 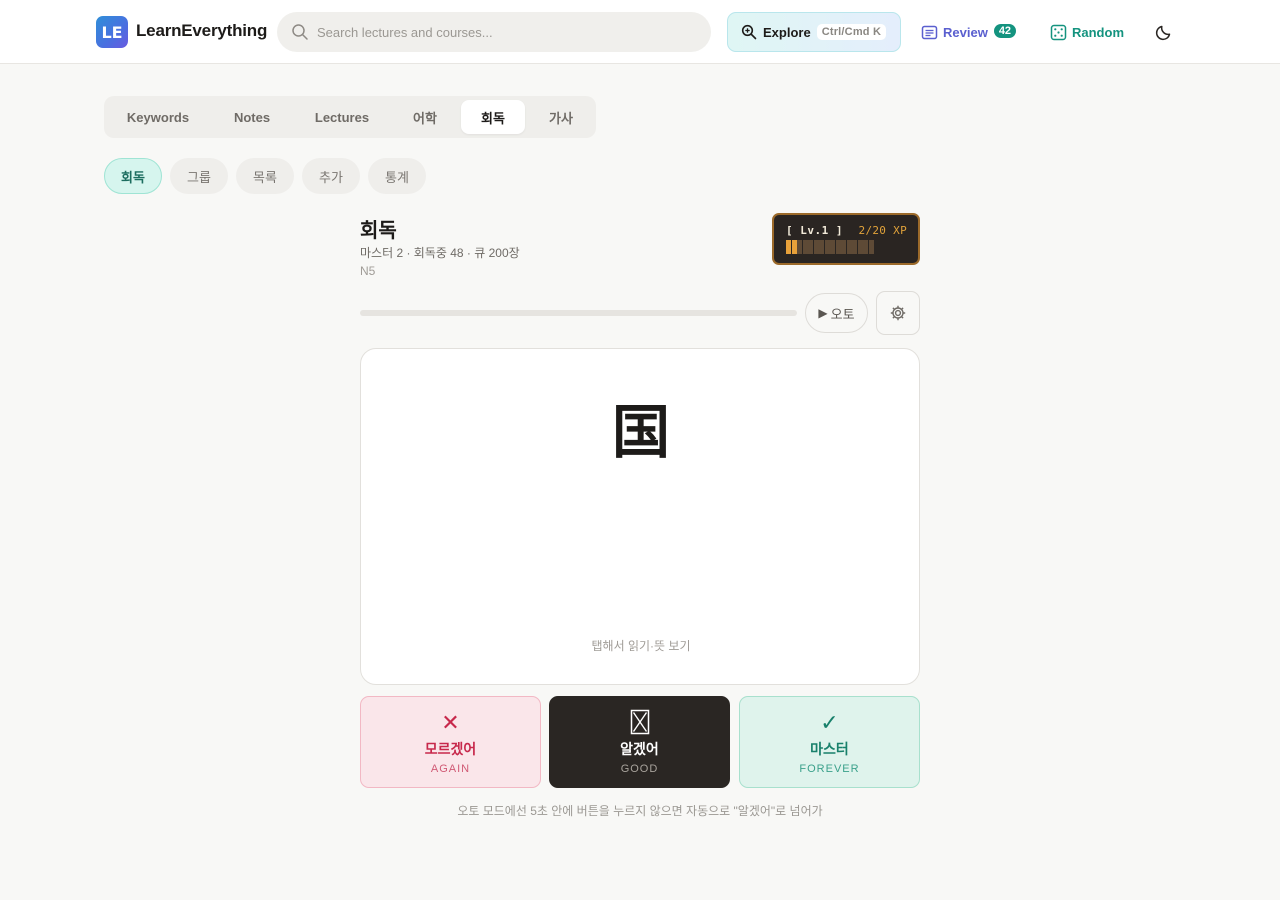 I want to click on app-title: LearnEverything, so click(x=201, y=31).